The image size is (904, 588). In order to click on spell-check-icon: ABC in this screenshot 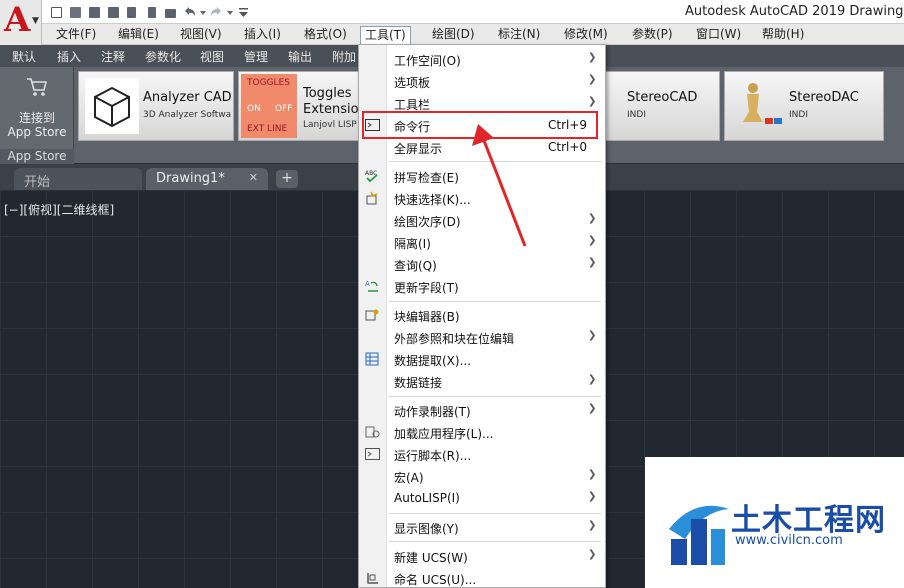, I will do `click(371, 176)`.